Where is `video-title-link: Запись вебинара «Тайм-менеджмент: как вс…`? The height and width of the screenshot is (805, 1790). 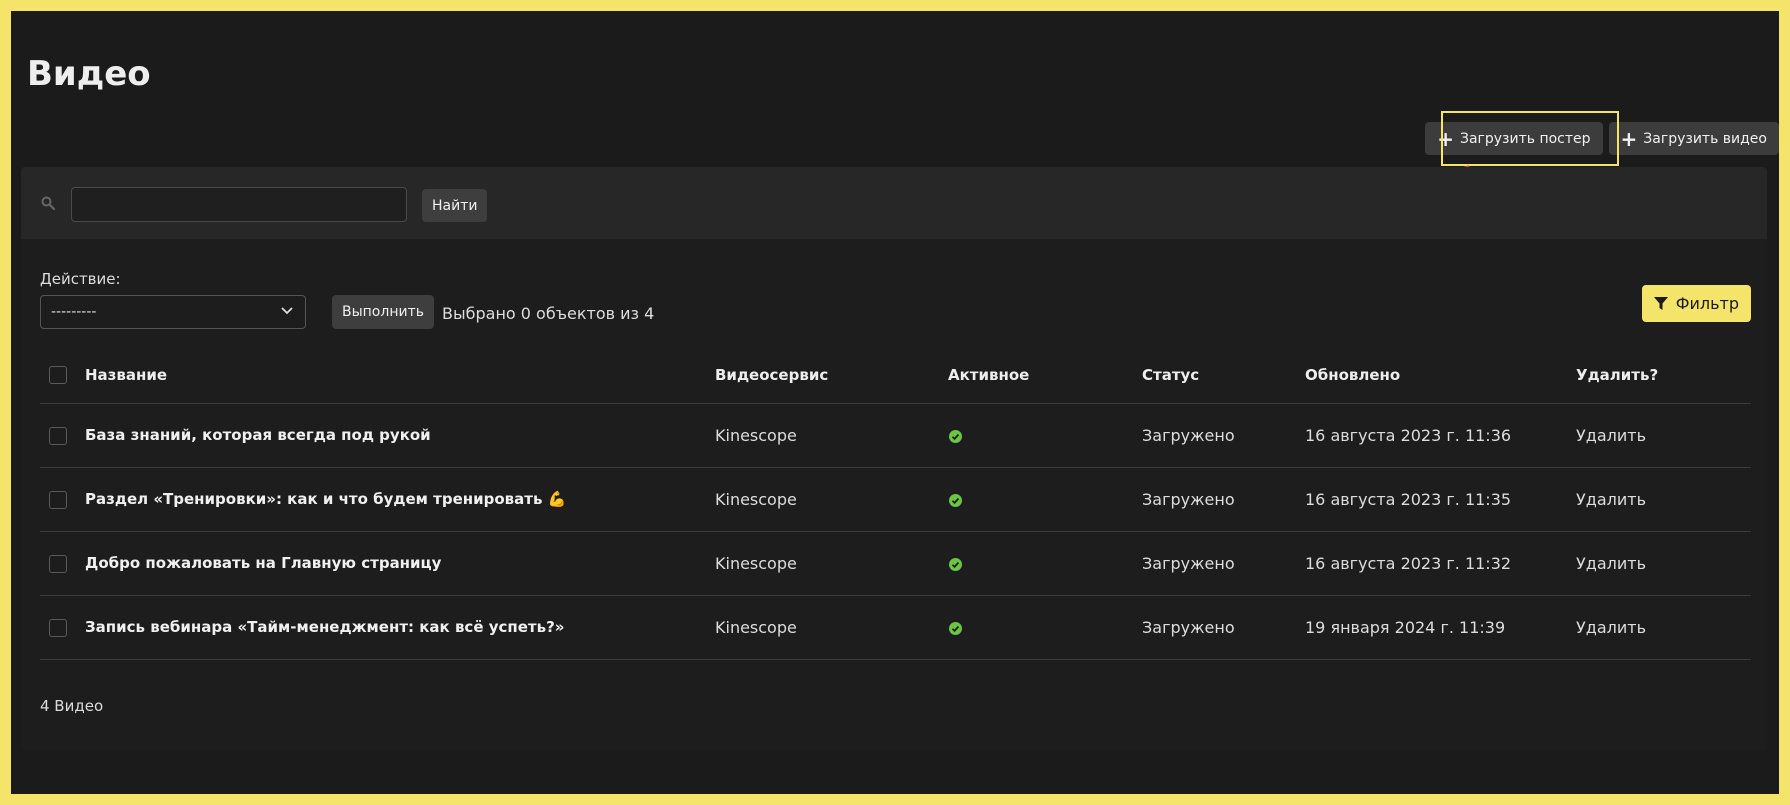
video-title-link: Запись вебинара «Тайм-менеджмент: как вс… is located at coordinates (400, 627).